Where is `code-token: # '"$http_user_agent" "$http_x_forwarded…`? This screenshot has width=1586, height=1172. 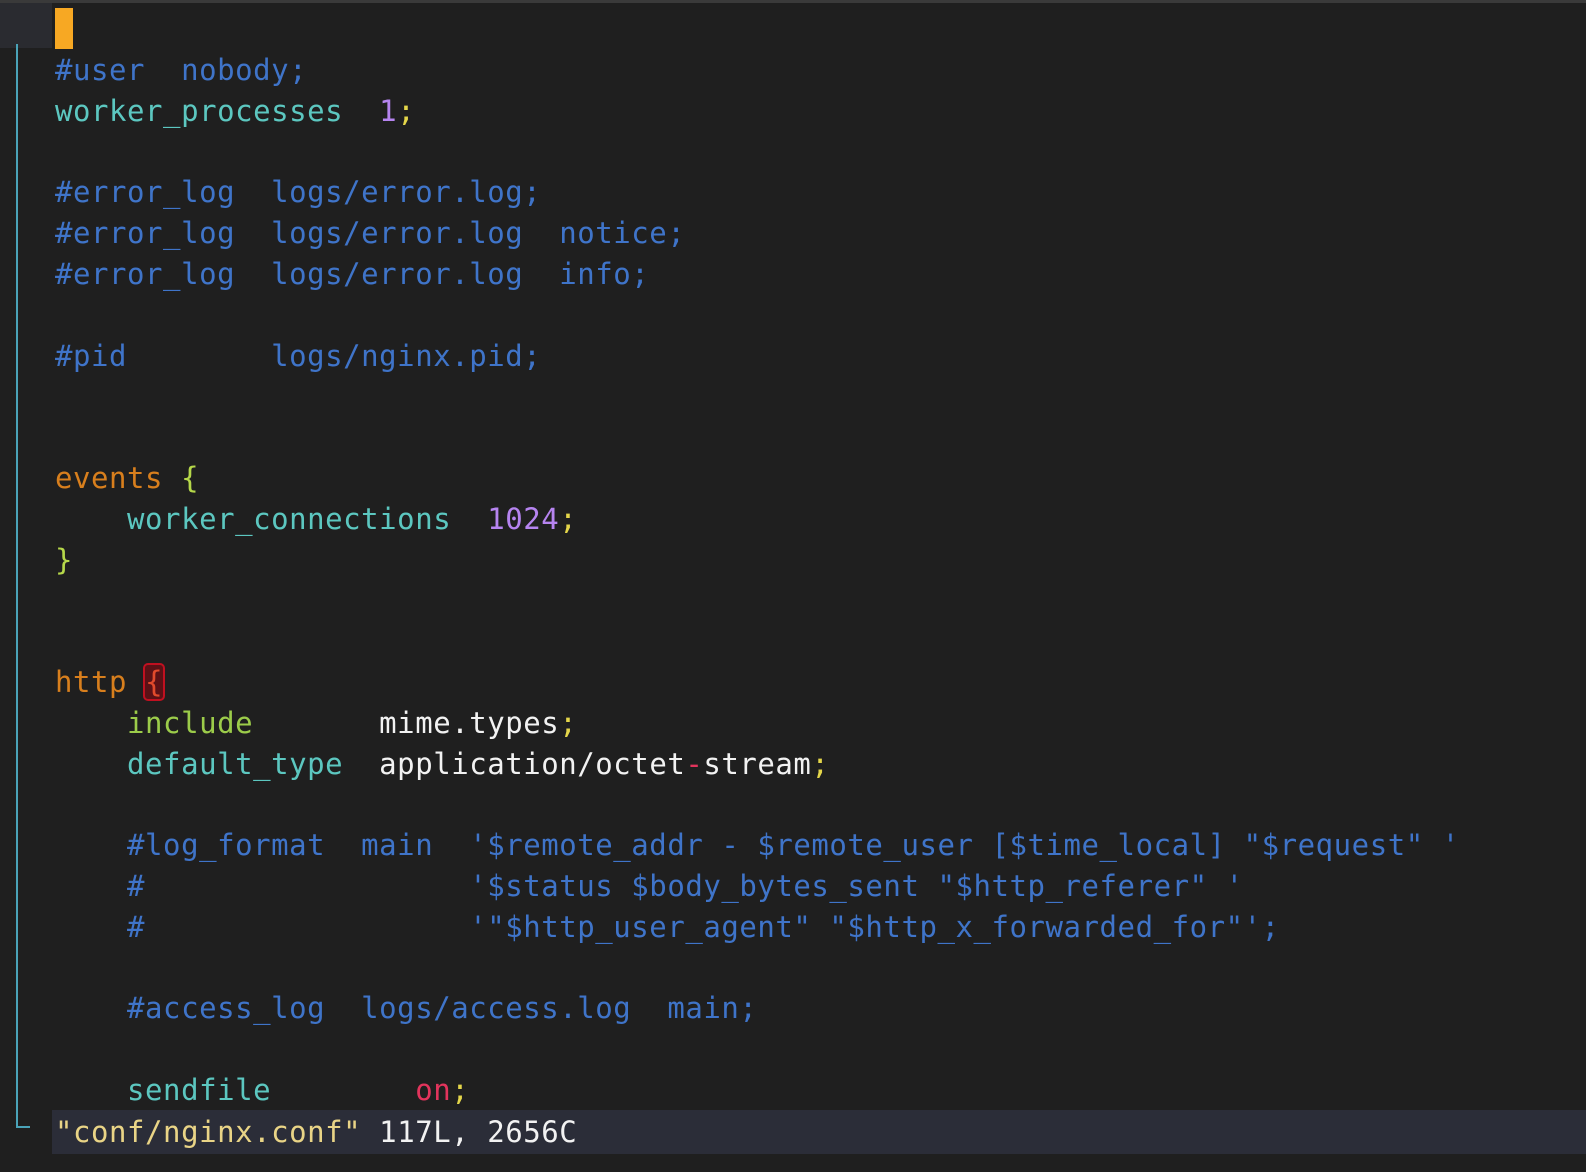
code-token: # '"$http_user_agent" "$http_x_forwarded… is located at coordinates (667, 926).